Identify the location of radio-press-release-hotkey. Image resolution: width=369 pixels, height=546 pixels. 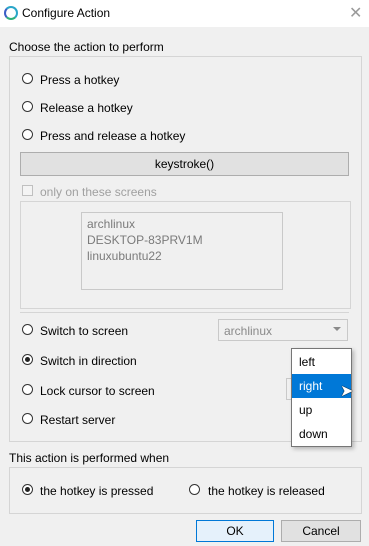
(27, 134).